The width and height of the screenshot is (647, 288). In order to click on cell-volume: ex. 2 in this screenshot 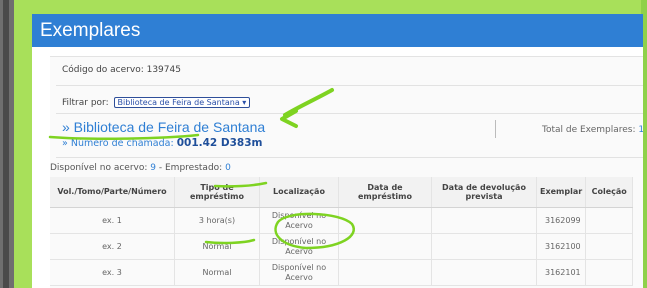, I will do `click(112, 246)`.